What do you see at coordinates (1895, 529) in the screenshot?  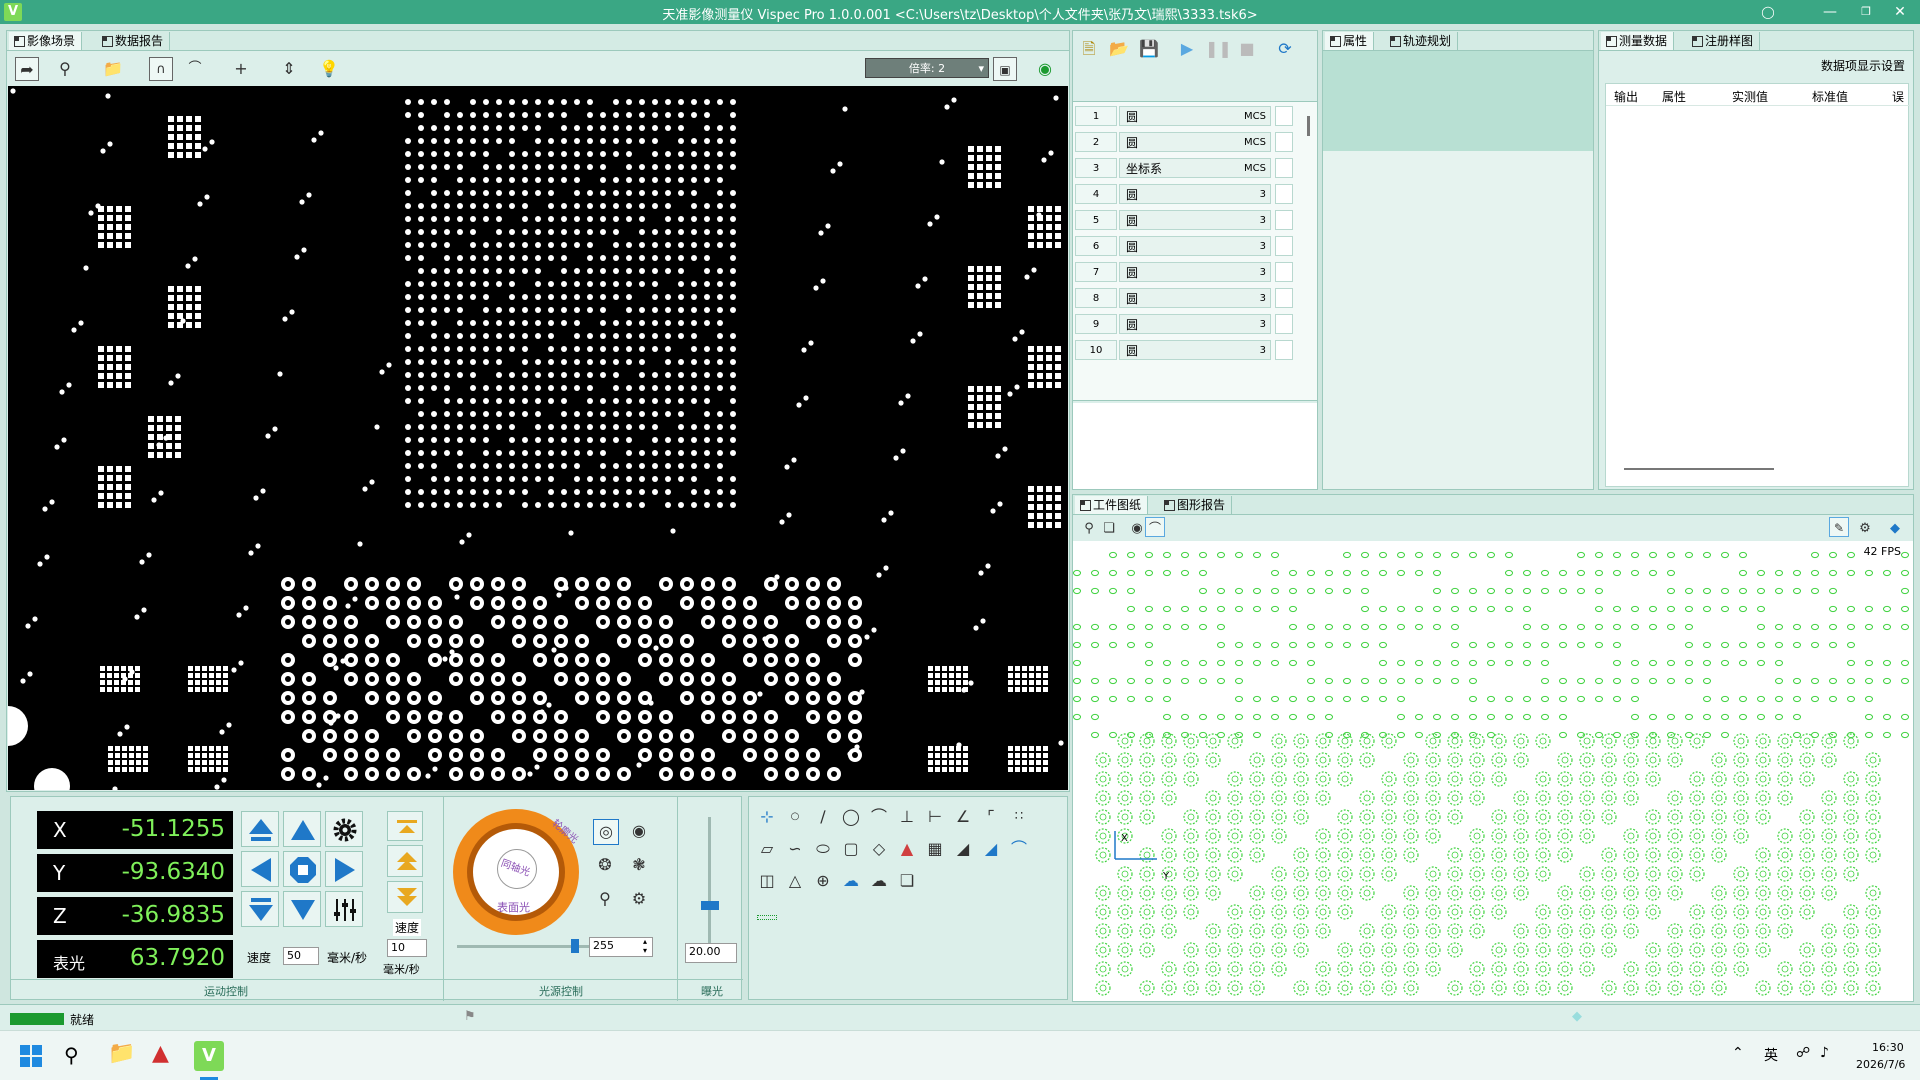 I see `navigate-icon: ◆` at bounding box center [1895, 529].